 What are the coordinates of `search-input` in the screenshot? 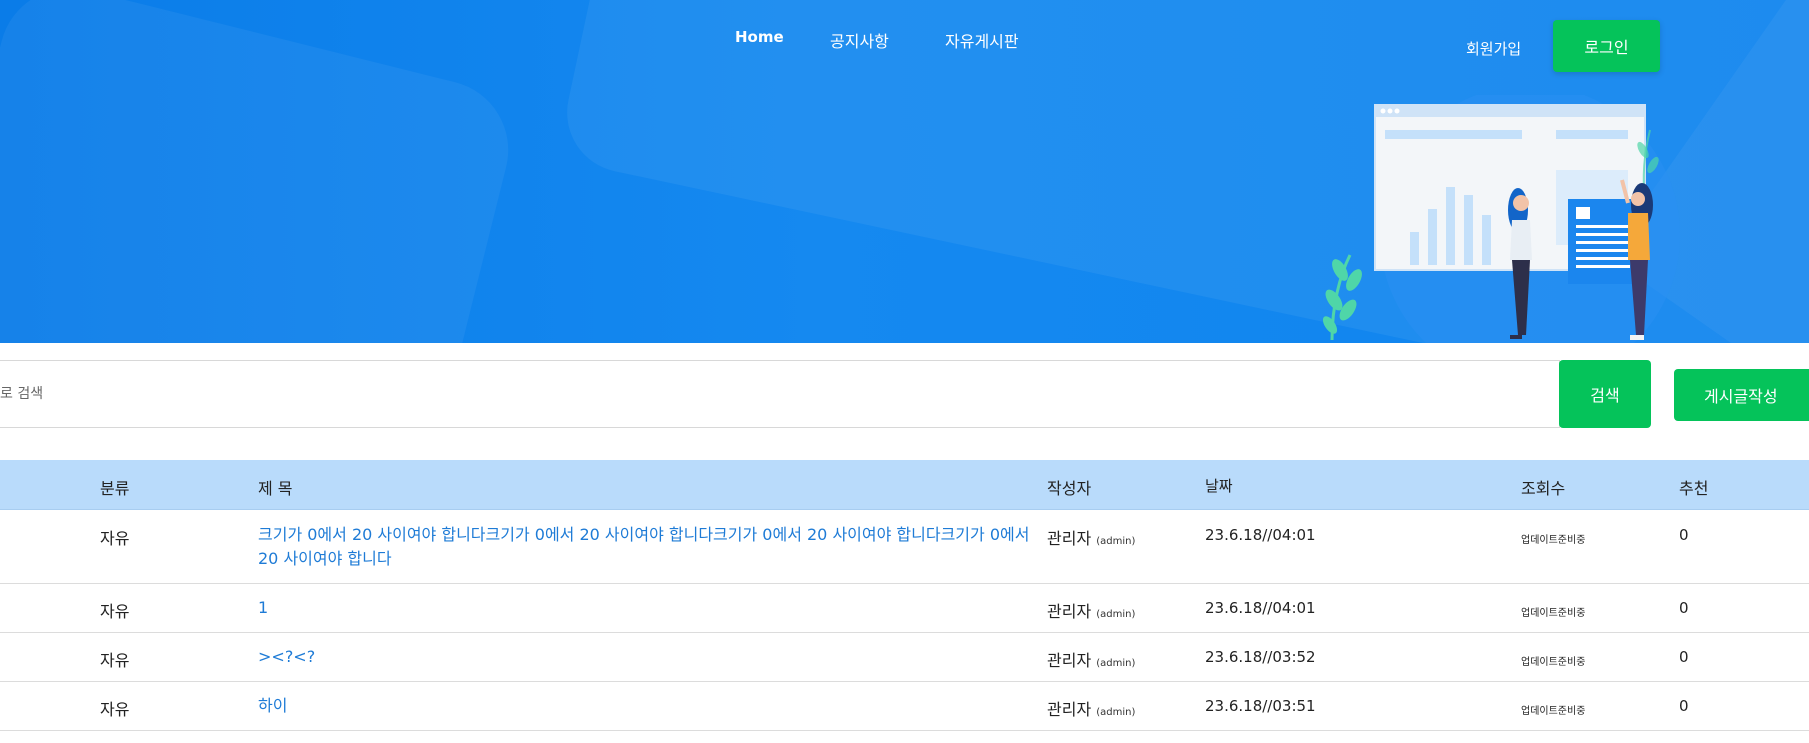 It's located at (780, 394).